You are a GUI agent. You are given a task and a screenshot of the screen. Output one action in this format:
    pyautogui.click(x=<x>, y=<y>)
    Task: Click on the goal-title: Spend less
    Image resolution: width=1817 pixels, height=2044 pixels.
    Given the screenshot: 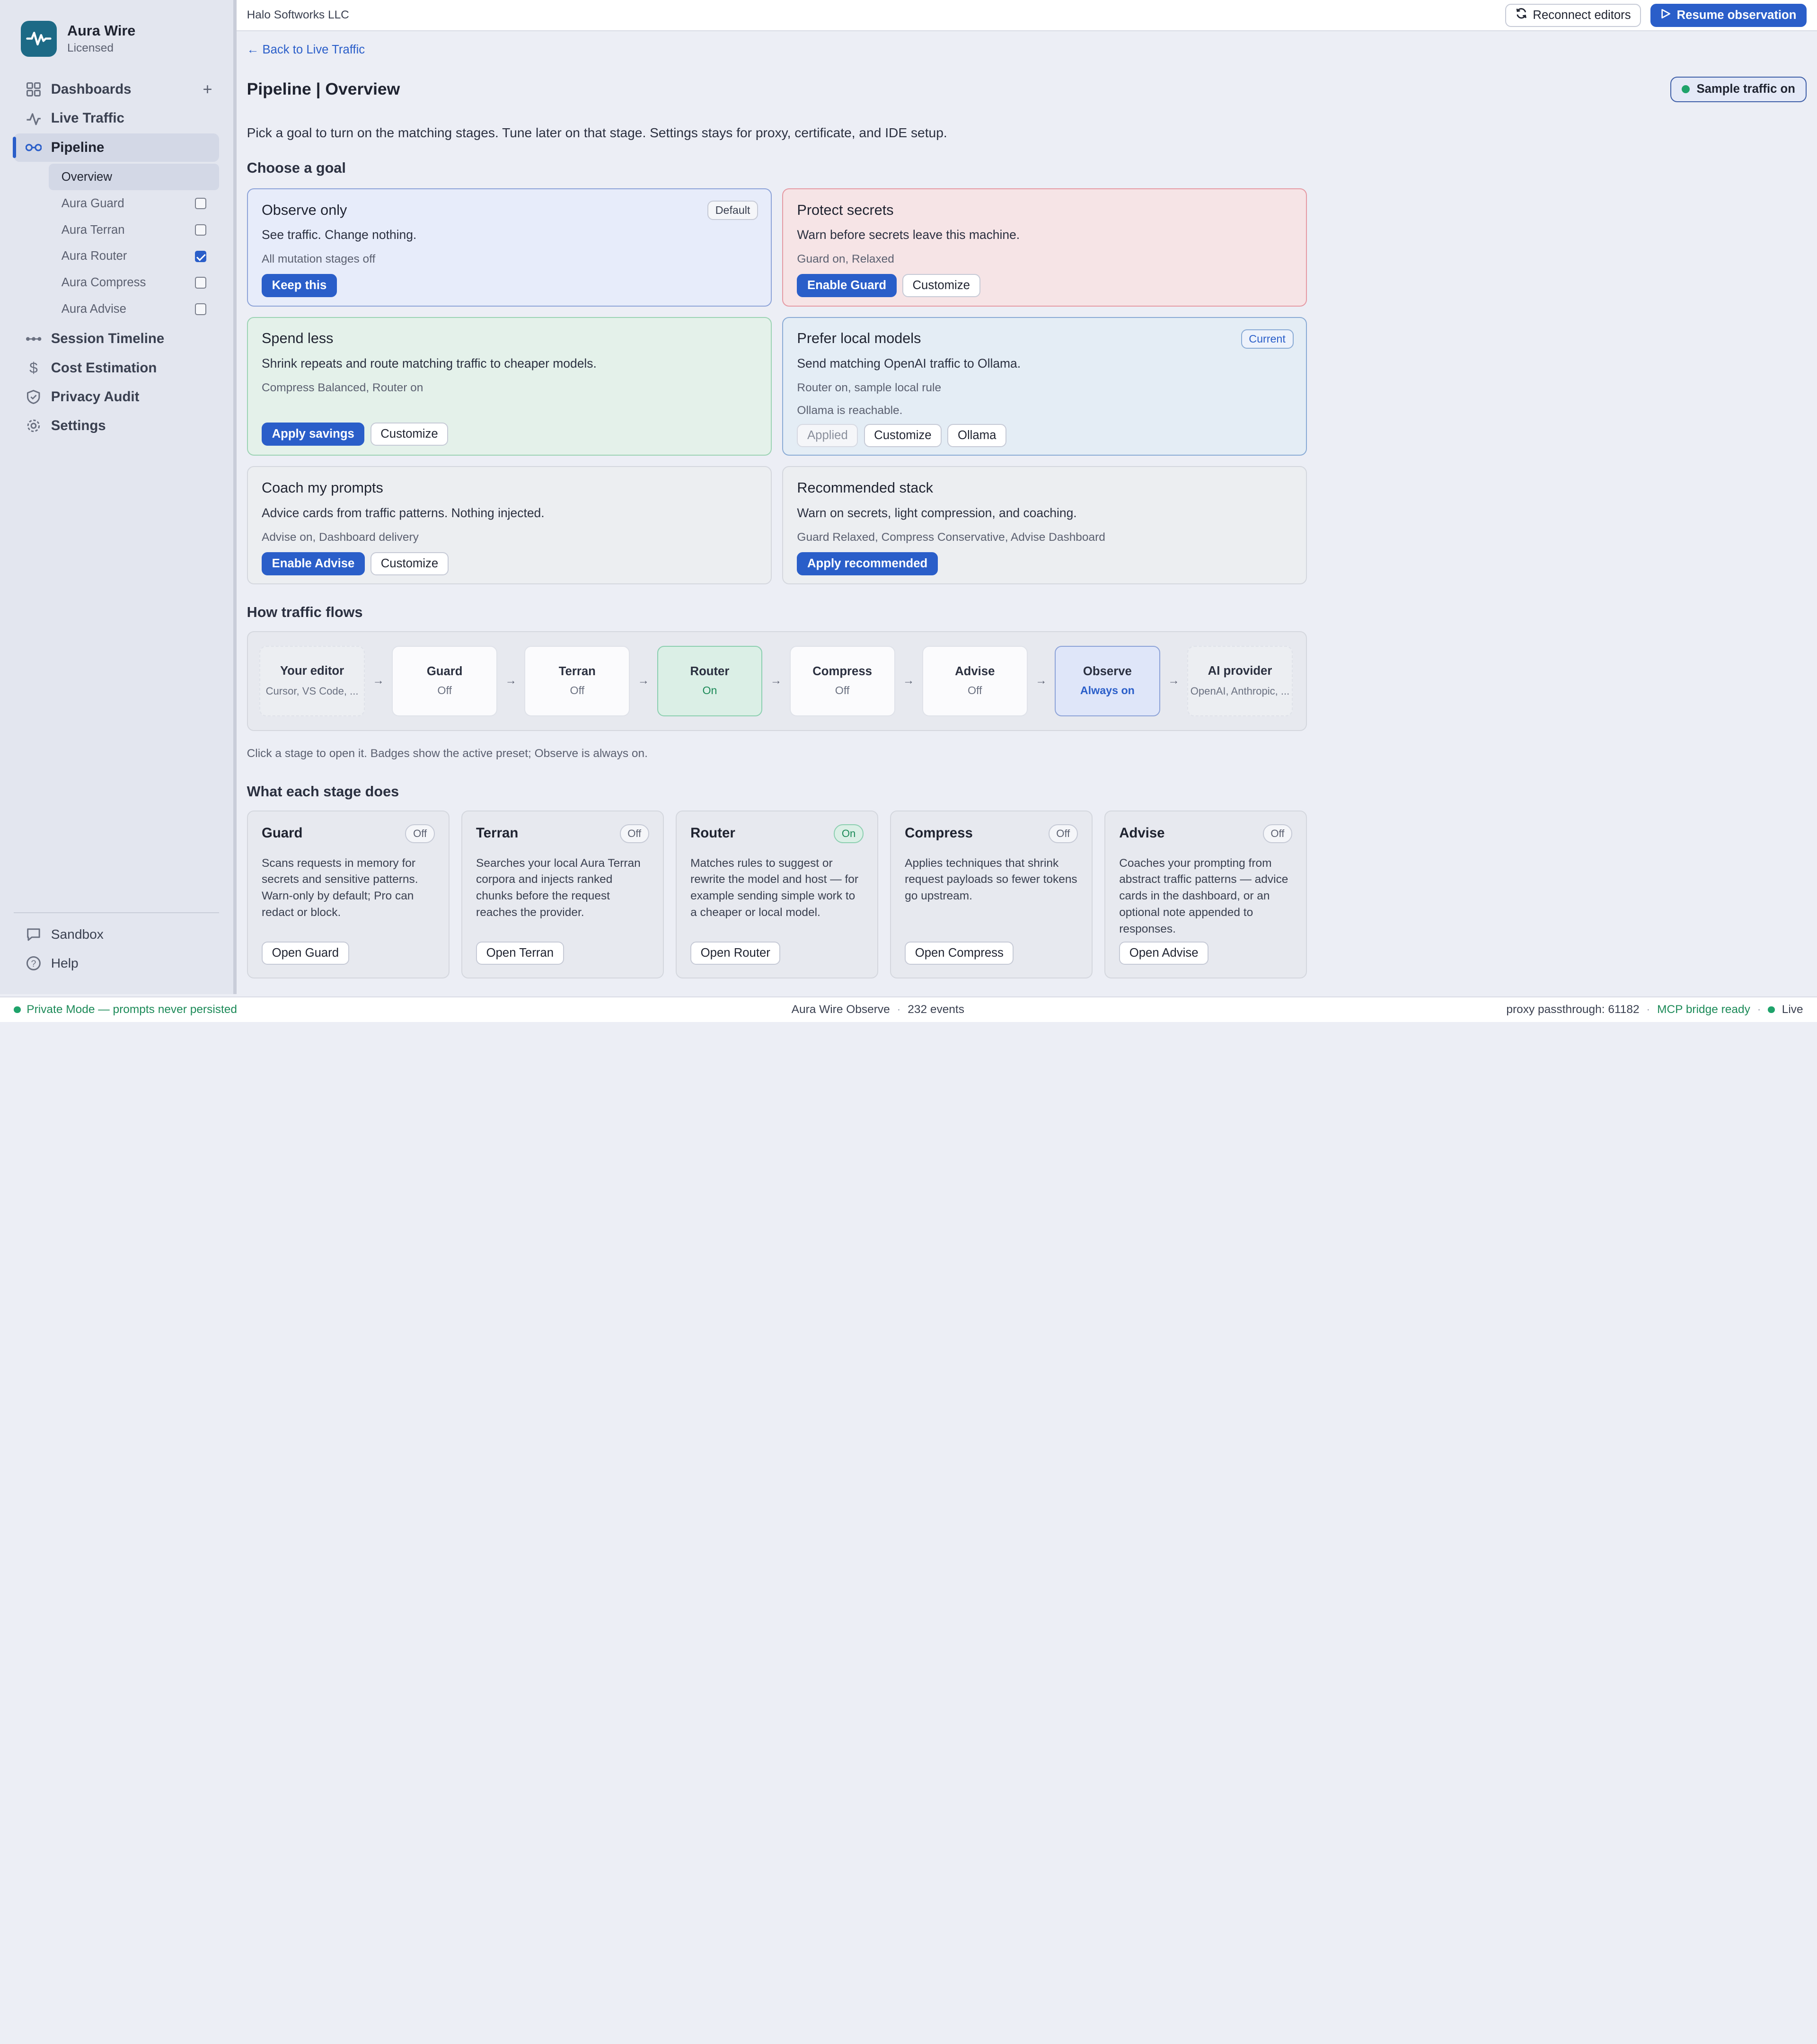 What is the action you would take?
    pyautogui.click(x=298, y=338)
    